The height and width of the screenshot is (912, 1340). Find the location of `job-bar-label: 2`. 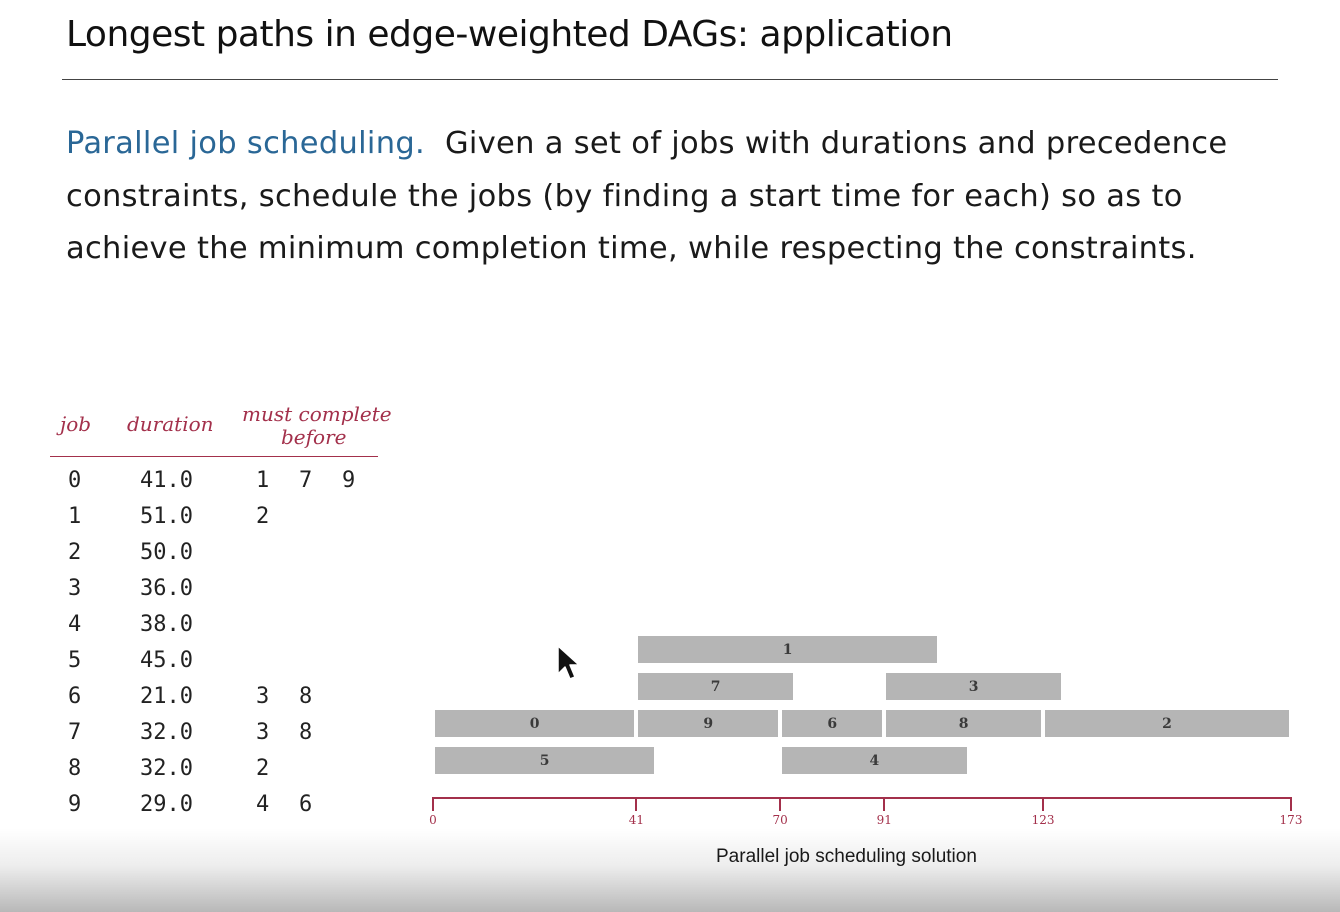

job-bar-label: 2 is located at coordinates (1167, 723).